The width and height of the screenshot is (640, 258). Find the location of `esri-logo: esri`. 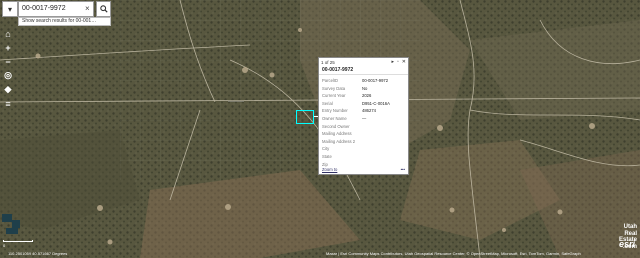

esri-logo: esri is located at coordinates (627, 244).